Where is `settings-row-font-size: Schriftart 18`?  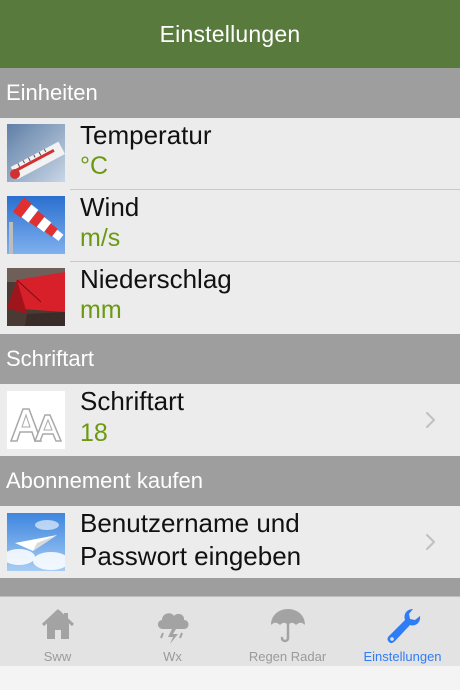 settings-row-font-size: Schriftart 18 is located at coordinates (230, 420).